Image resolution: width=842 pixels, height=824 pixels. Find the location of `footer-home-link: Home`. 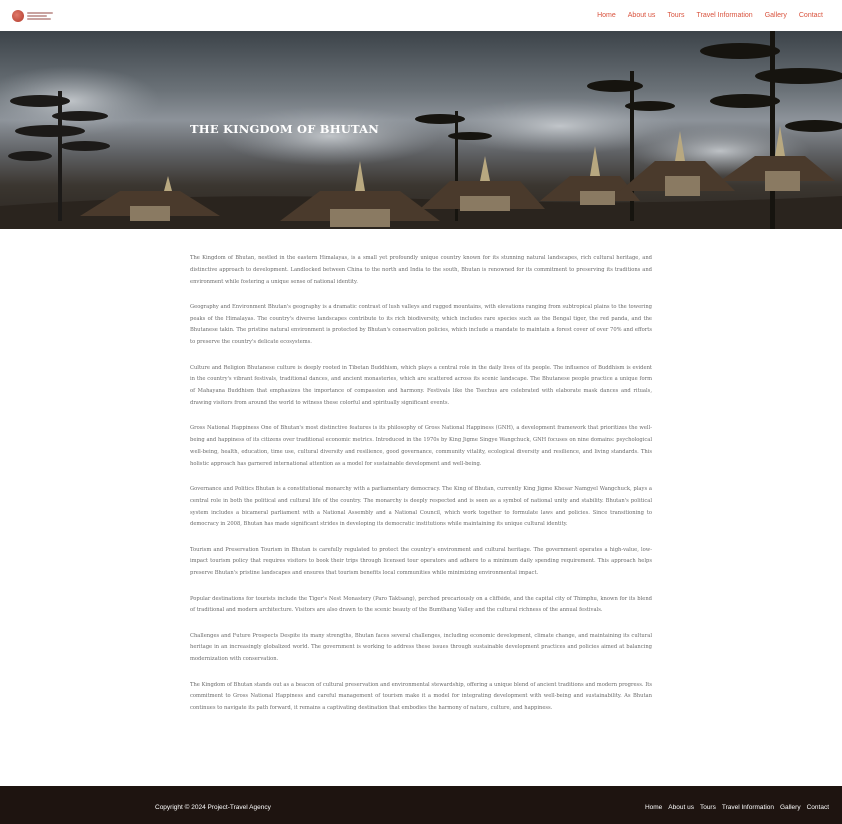

footer-home-link: Home is located at coordinates (653, 807).